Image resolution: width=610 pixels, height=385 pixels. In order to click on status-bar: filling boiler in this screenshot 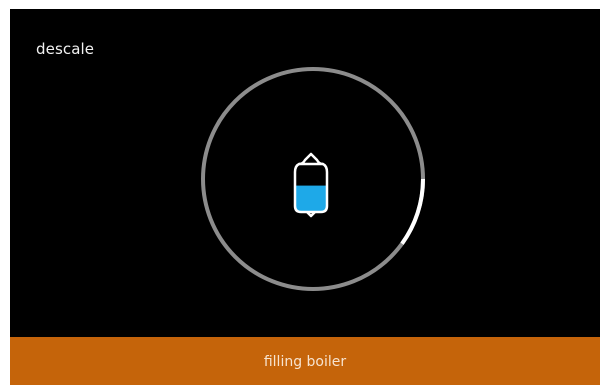, I will do `click(305, 361)`.